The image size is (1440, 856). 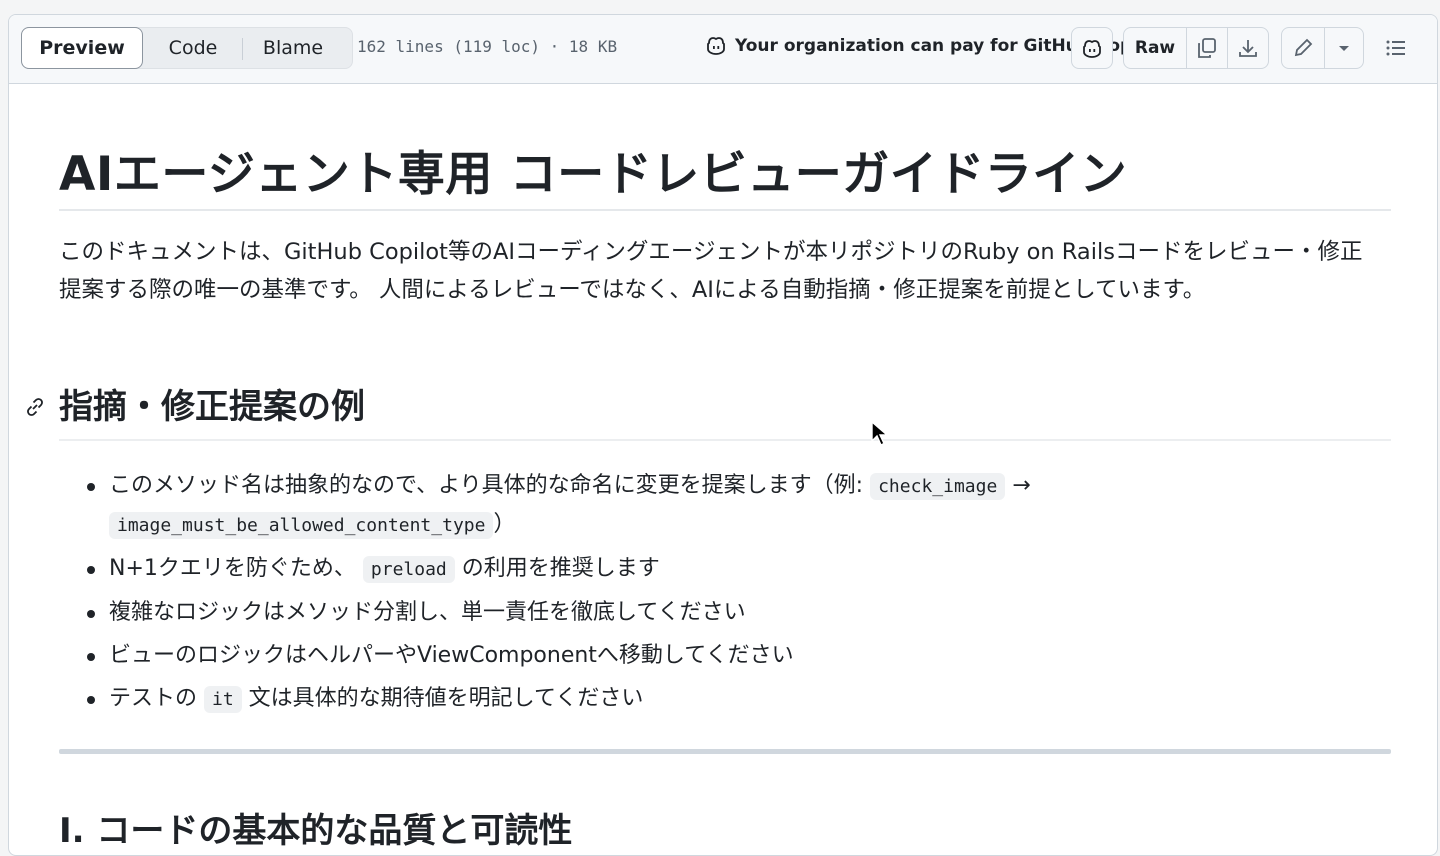 I want to click on file-actions-group: Raw, so click(x=1196, y=48).